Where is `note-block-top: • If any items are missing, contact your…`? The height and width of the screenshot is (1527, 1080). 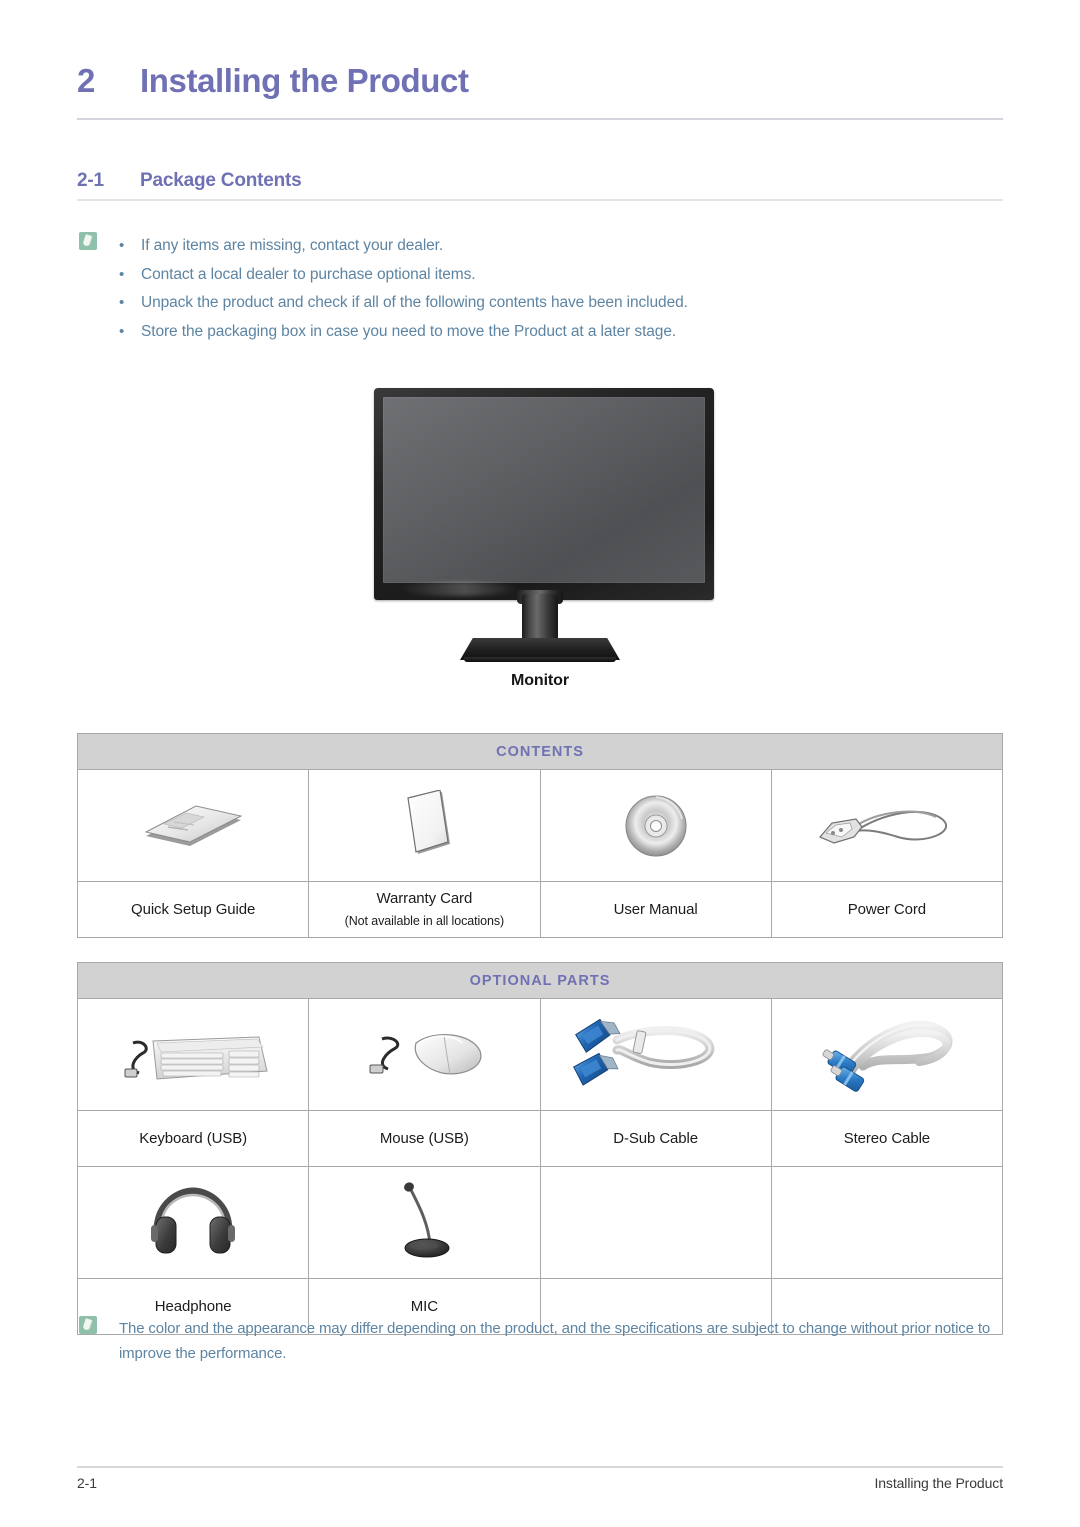
note-block-top: • If any items are missing, contact your… is located at coordinates (541, 289).